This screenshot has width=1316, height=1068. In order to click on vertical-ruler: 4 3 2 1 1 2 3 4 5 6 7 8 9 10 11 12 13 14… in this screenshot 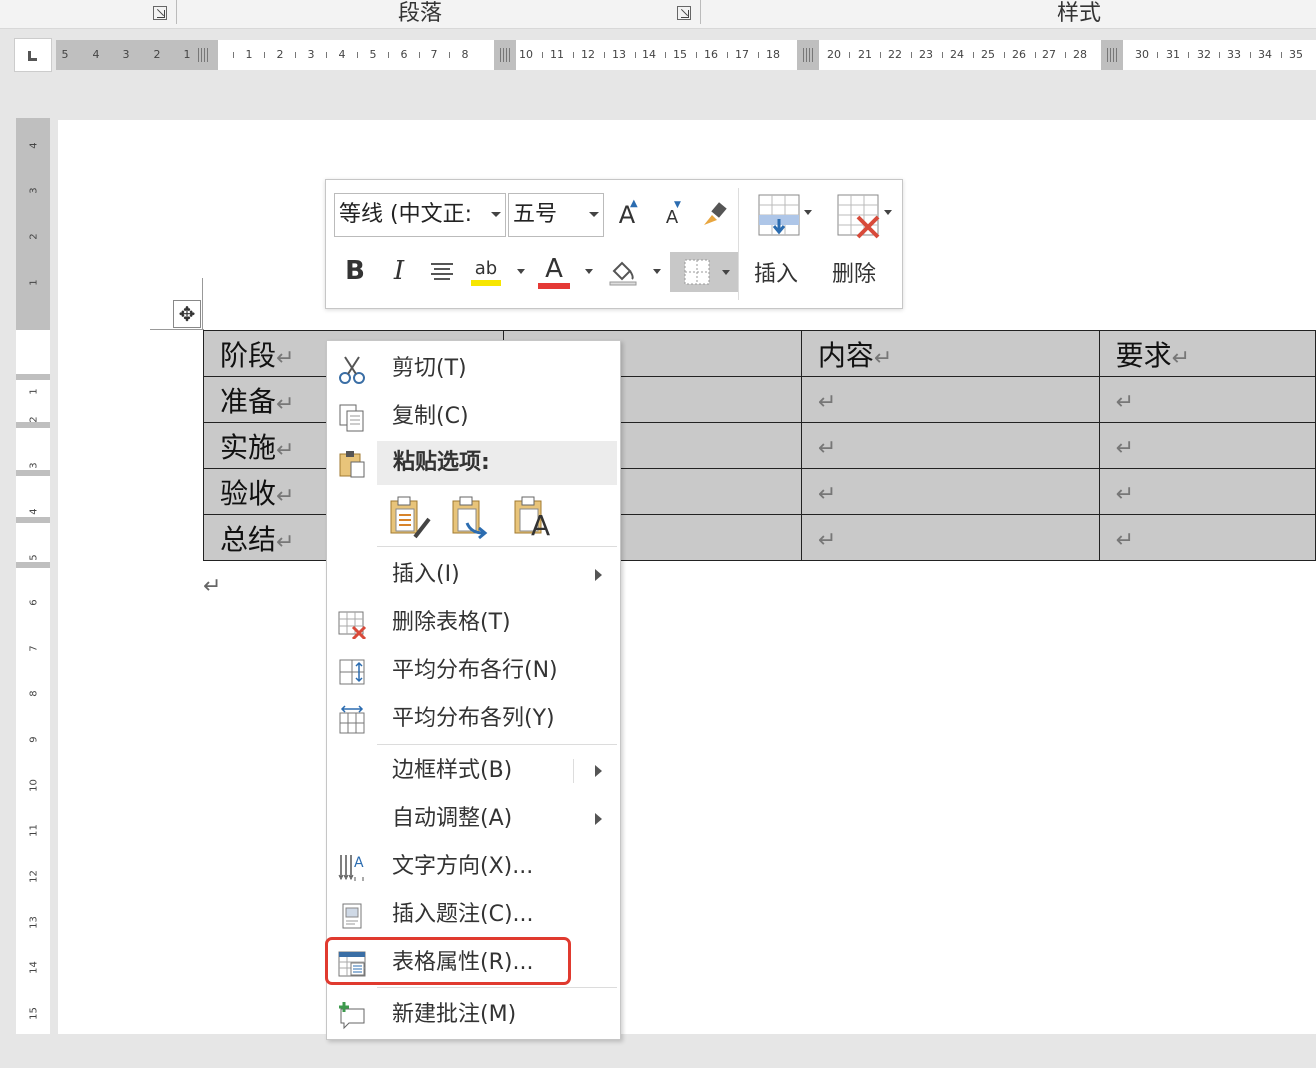, I will do `click(33, 576)`.